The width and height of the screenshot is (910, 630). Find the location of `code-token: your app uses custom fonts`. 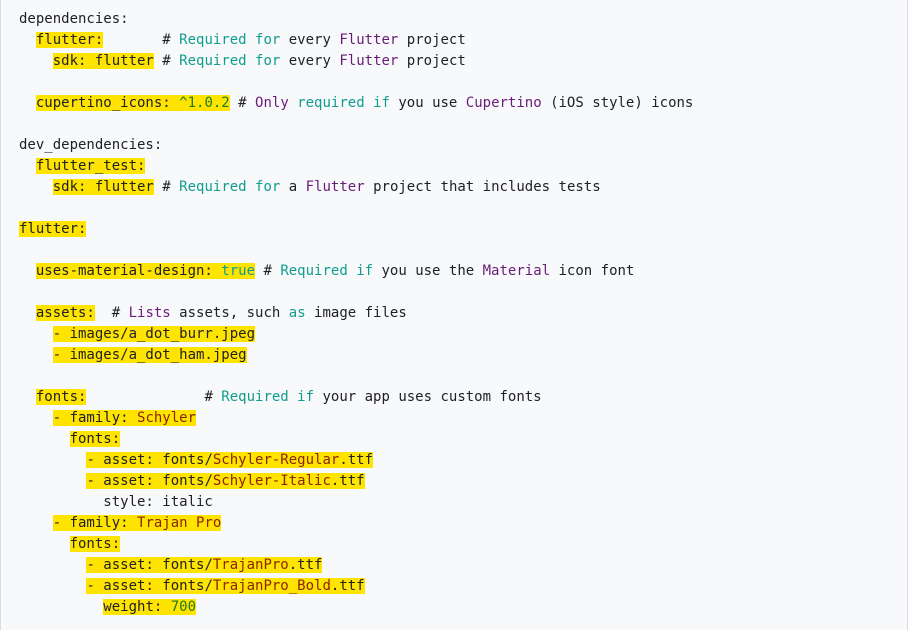

code-token: your app uses custom fonts is located at coordinates (428, 397).